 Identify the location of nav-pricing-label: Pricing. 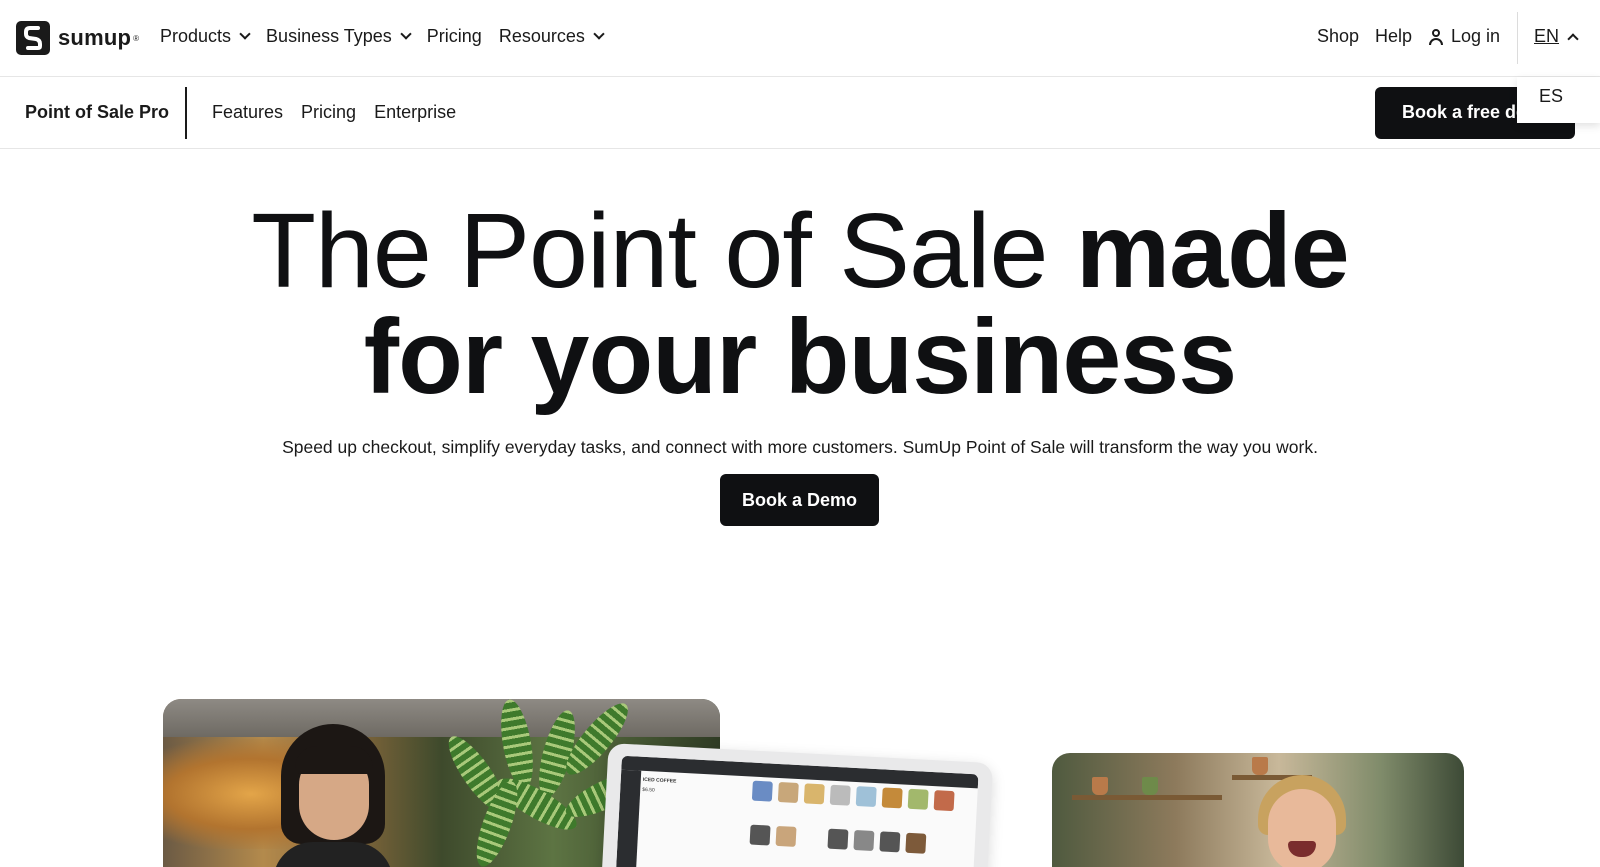
(454, 36).